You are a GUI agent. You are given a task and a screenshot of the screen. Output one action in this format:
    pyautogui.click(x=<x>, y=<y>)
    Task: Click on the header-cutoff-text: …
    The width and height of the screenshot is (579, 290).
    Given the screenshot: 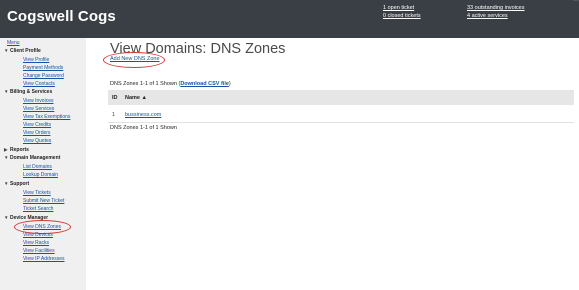 What is the action you would take?
    pyautogui.click(x=576, y=1)
    